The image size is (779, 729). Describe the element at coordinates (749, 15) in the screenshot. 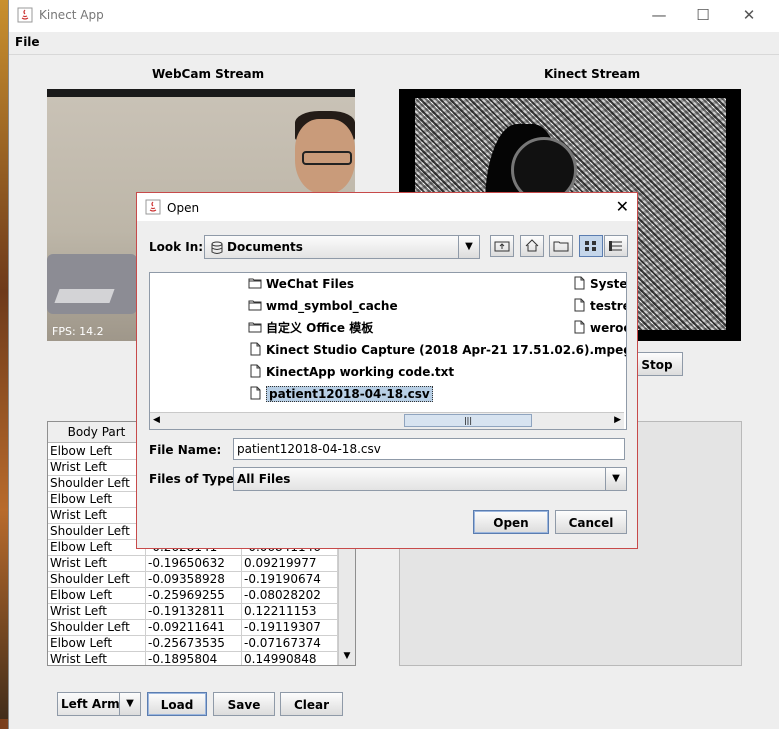

I see `close-button: ✕` at that location.